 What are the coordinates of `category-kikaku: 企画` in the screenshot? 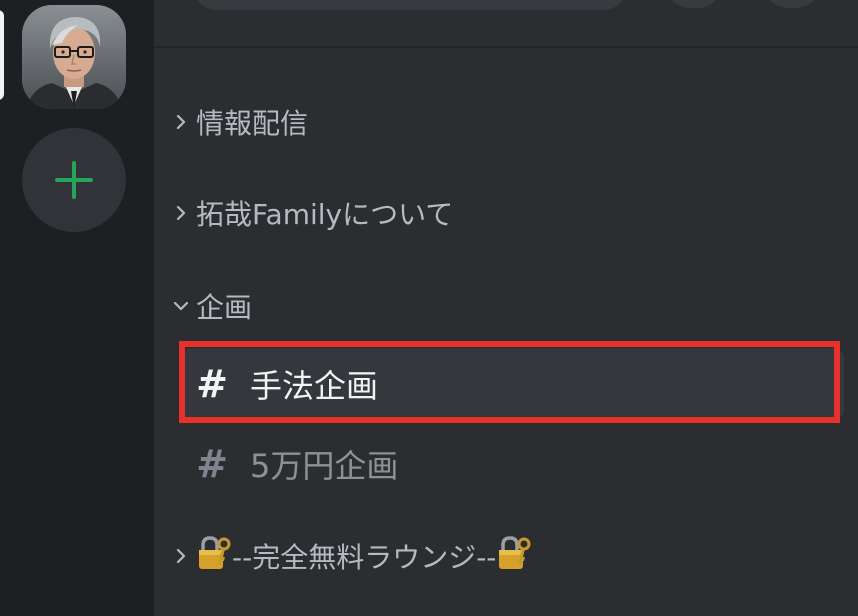 It's located at (210, 306).